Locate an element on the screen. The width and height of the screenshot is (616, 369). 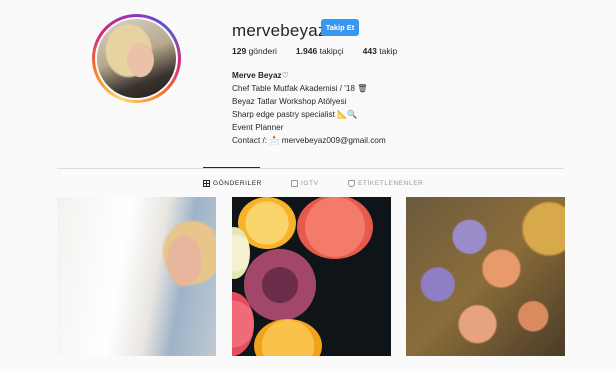
tab-posts-label: GÖNDERILER is located at coordinates (237, 183).